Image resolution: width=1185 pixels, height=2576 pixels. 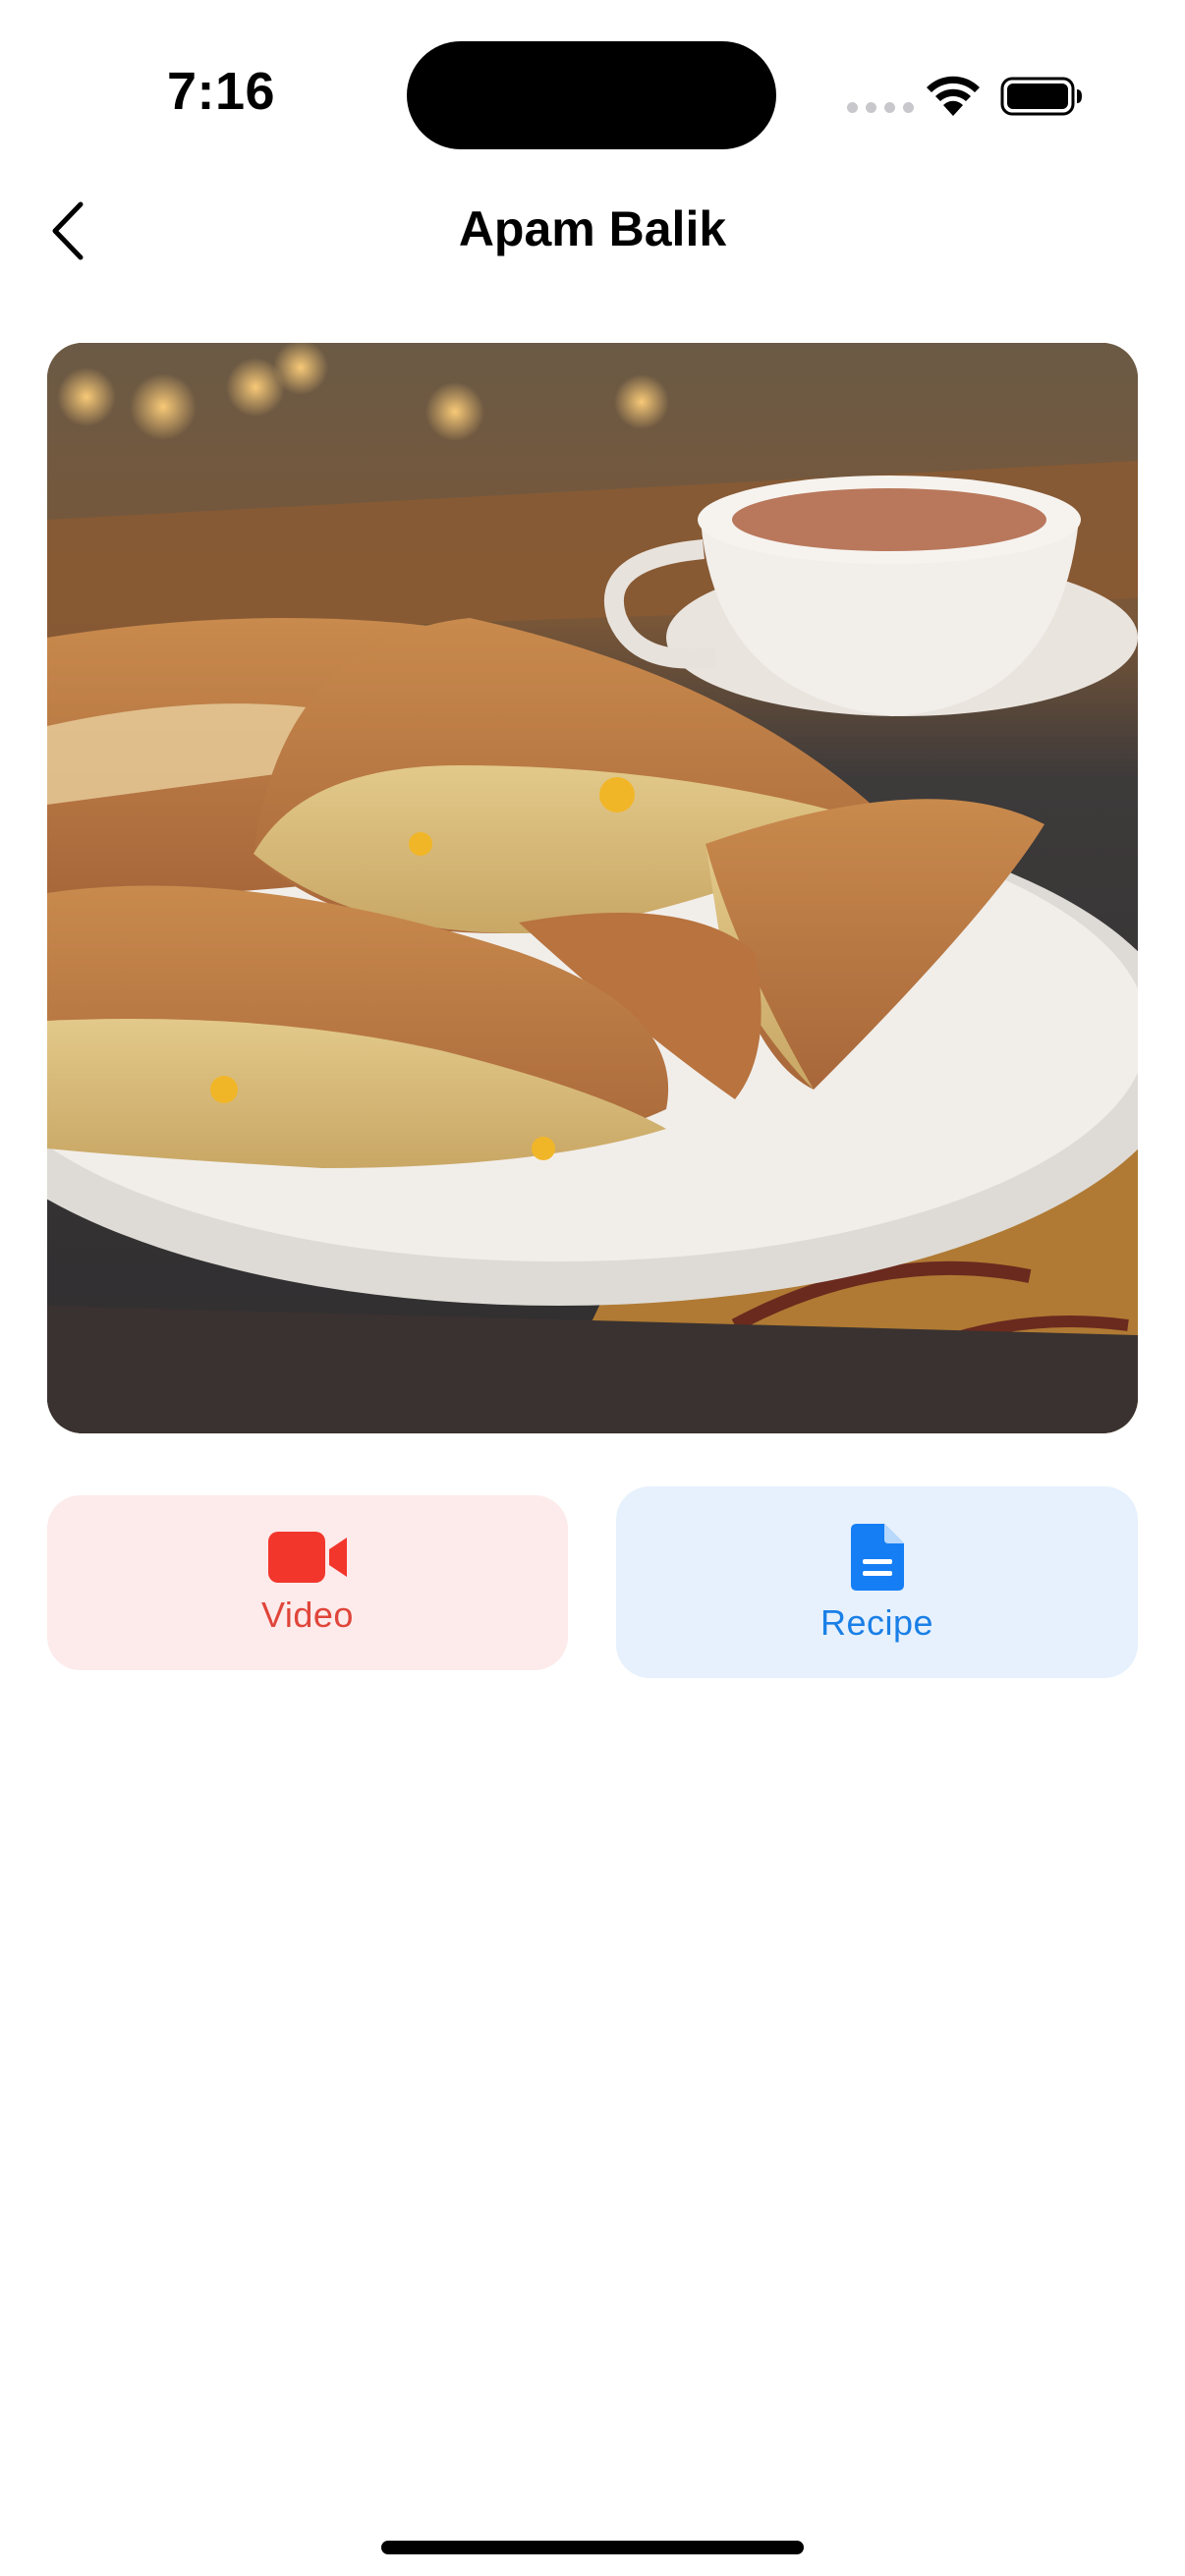 I want to click on recipe-button: Recipe, so click(x=877, y=1582).